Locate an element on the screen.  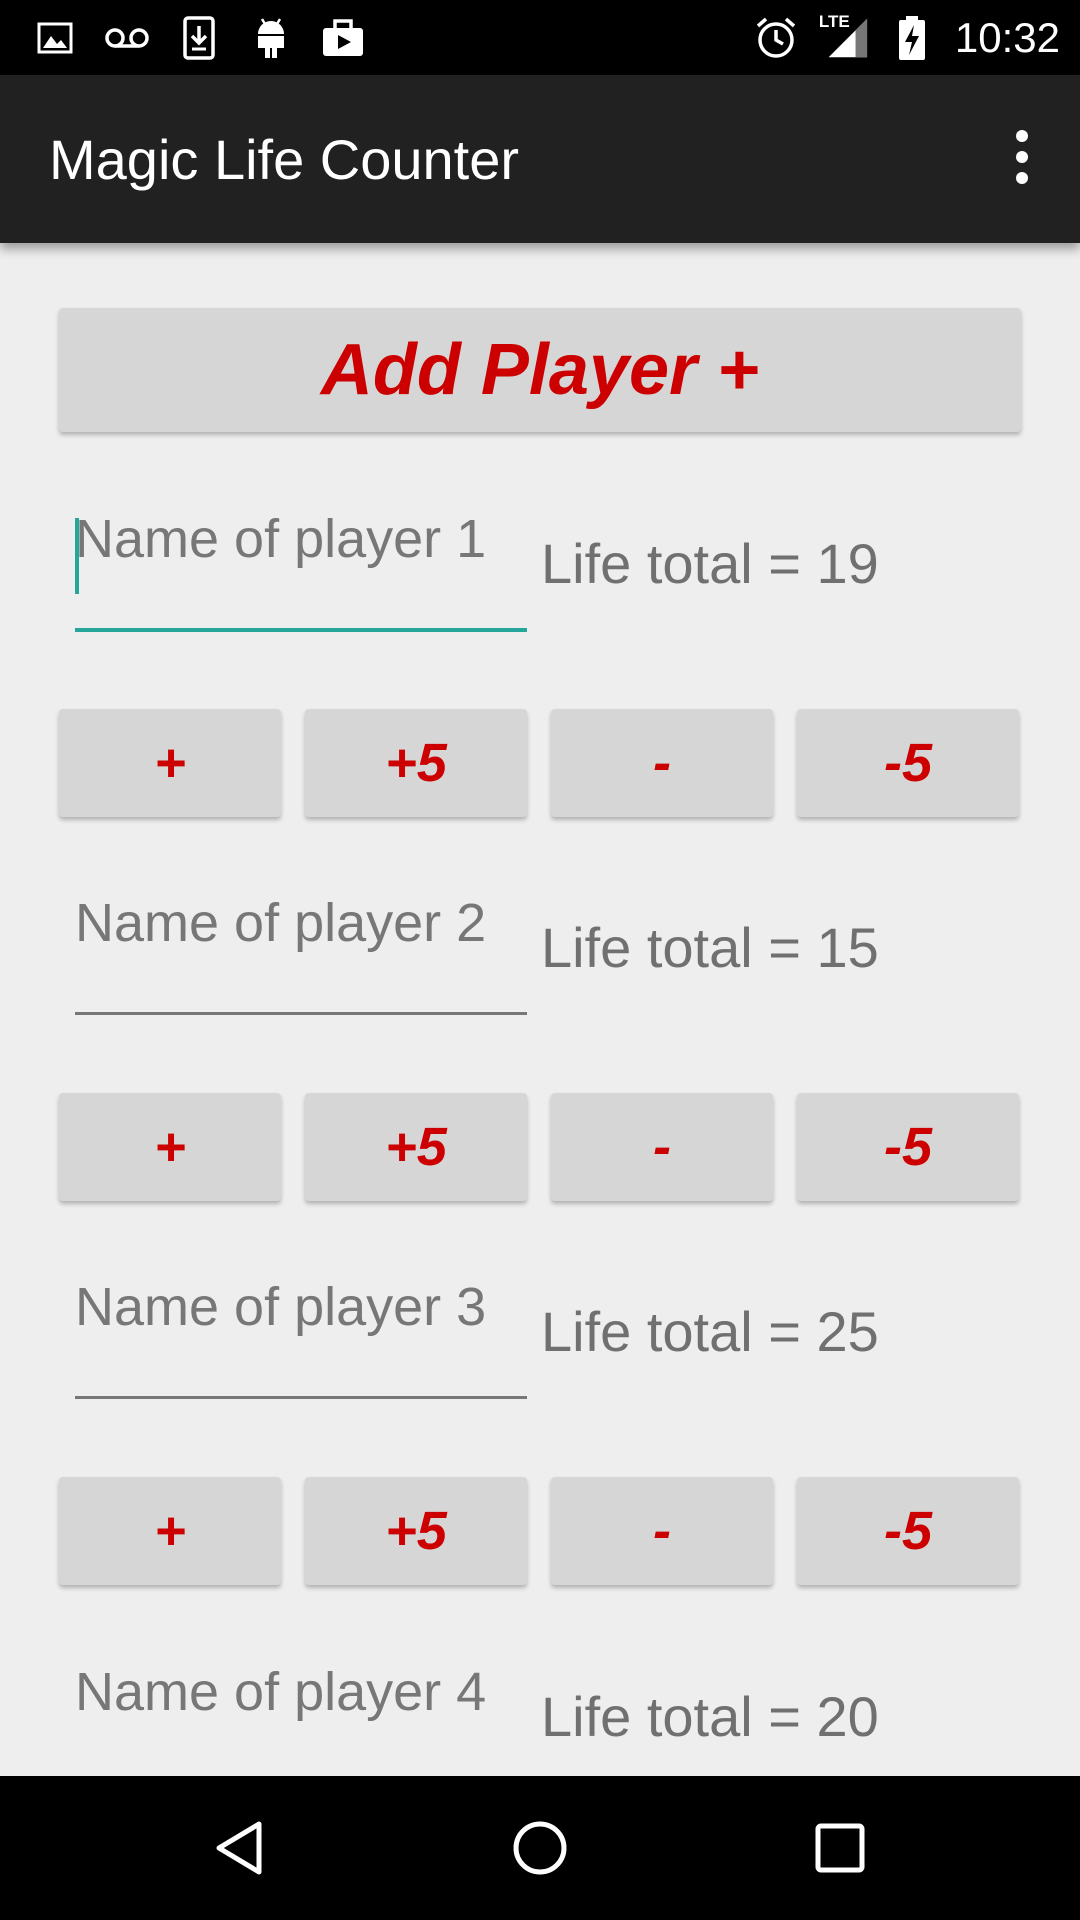
back-icon is located at coordinates (241, 1848).